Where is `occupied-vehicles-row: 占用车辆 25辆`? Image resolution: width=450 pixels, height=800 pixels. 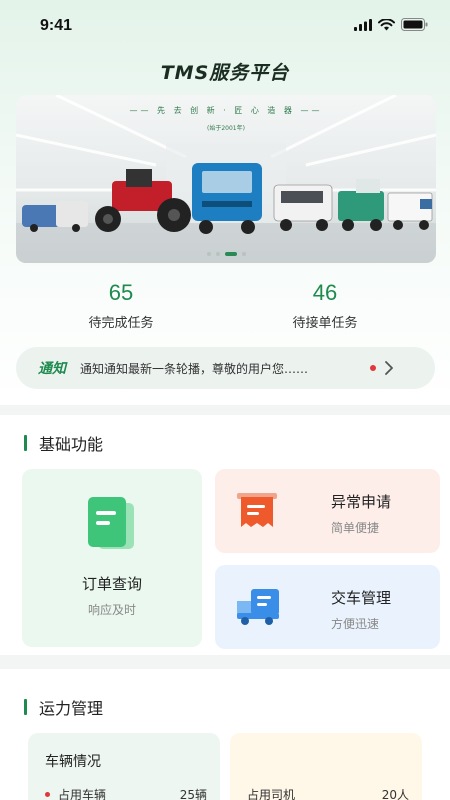
occupied-vehicles-row: 占用车辆 25辆 is located at coordinates (130, 793).